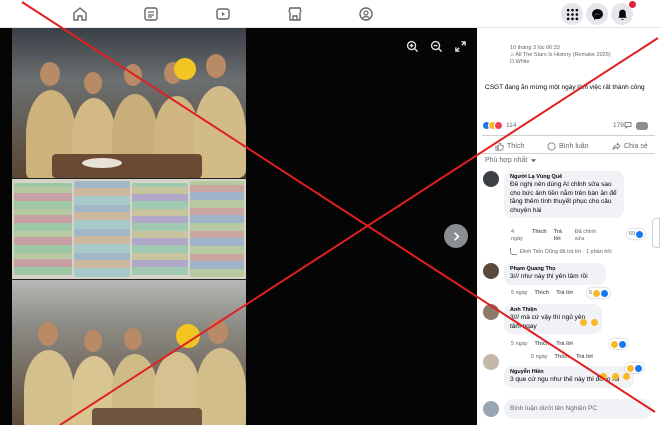 This screenshot has width=660, height=425. Describe the element at coordinates (564, 177) in the screenshot. I see `commenter-name: Người Lạ Vùng Quê` at that location.